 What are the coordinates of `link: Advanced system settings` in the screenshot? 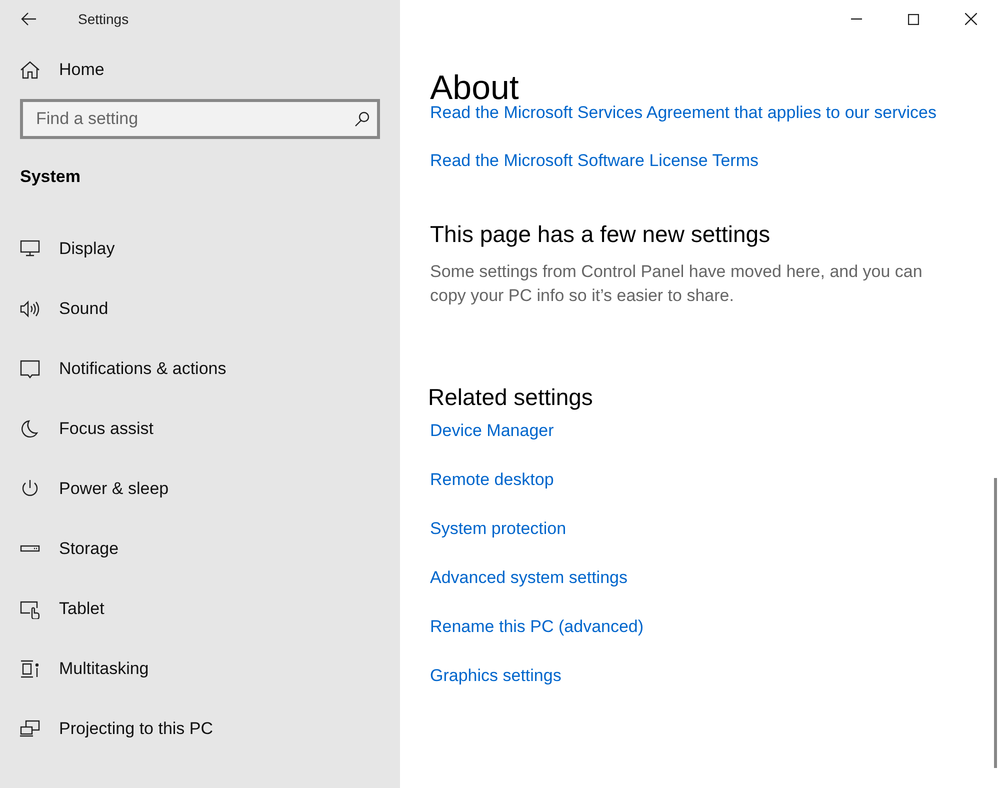 It's located at (529, 577).